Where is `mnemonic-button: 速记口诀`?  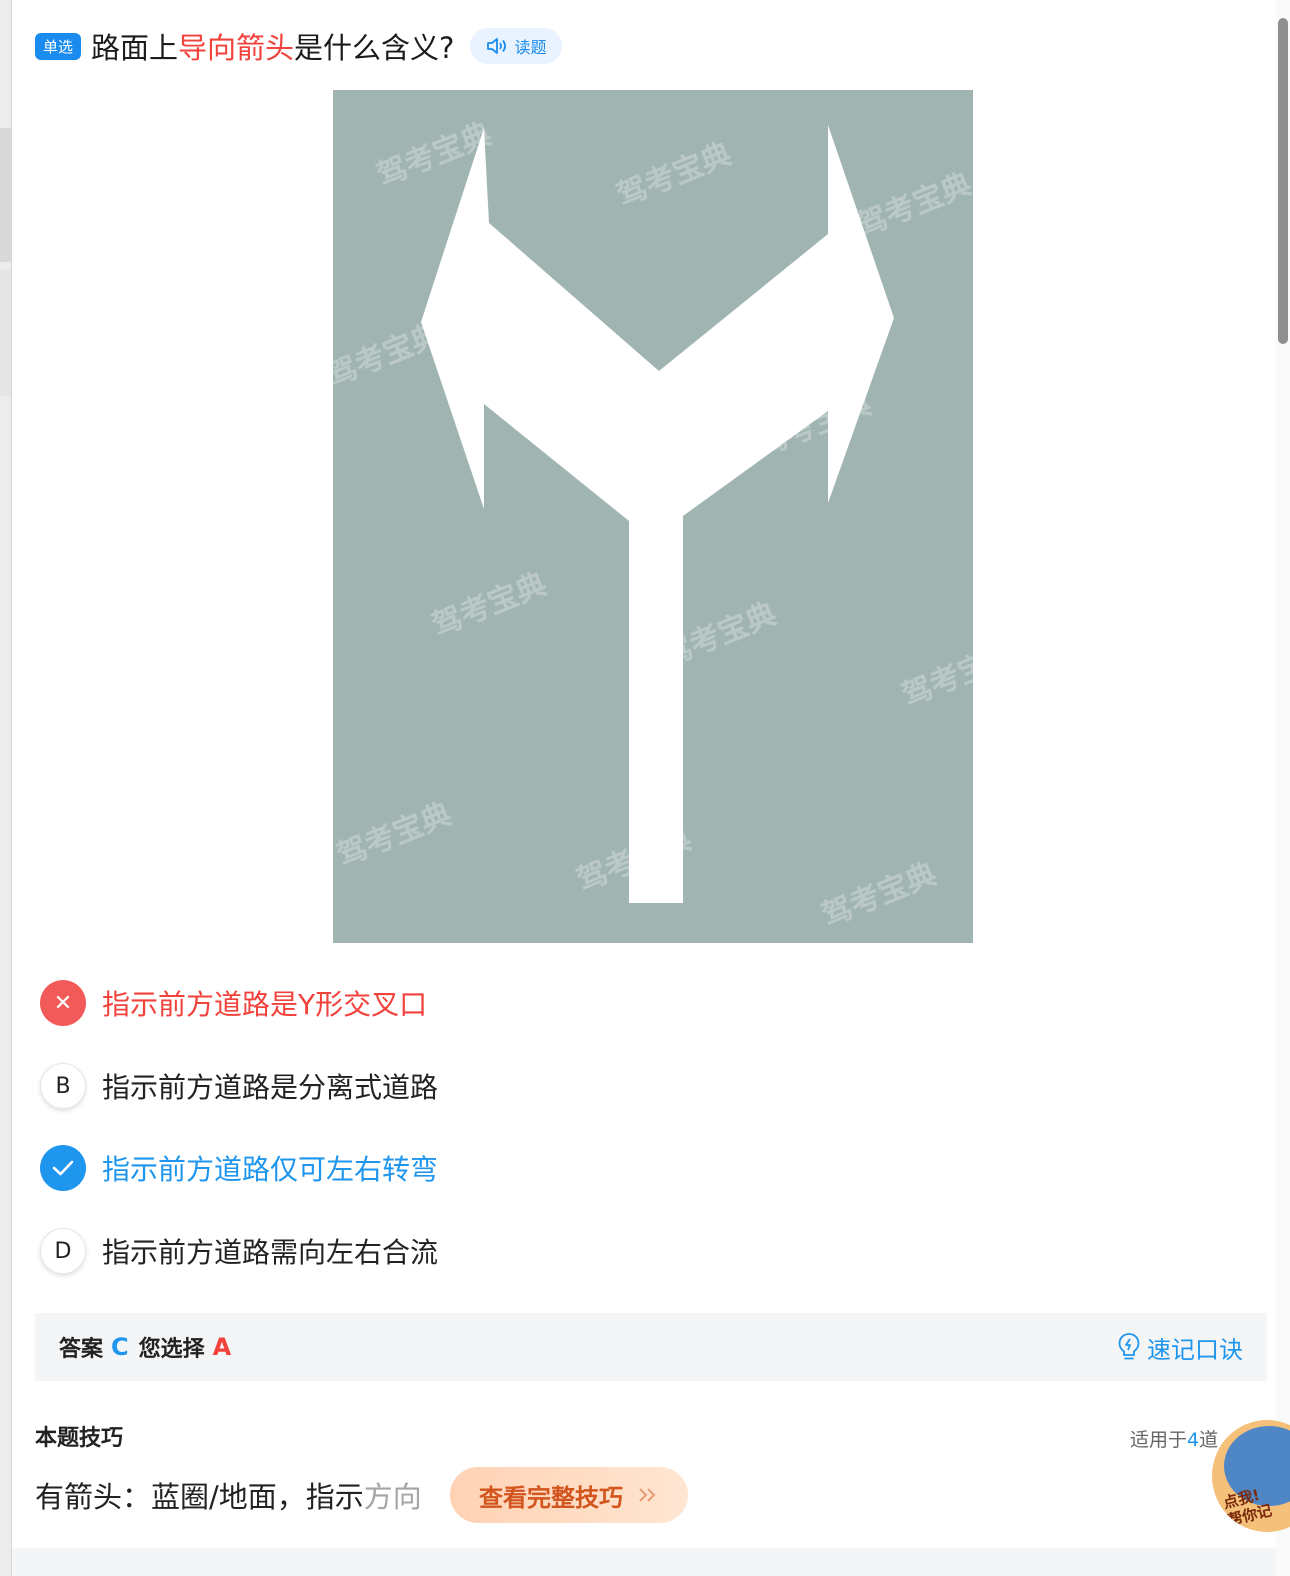
mnemonic-button: 速记口诀 is located at coordinates (1180, 1347).